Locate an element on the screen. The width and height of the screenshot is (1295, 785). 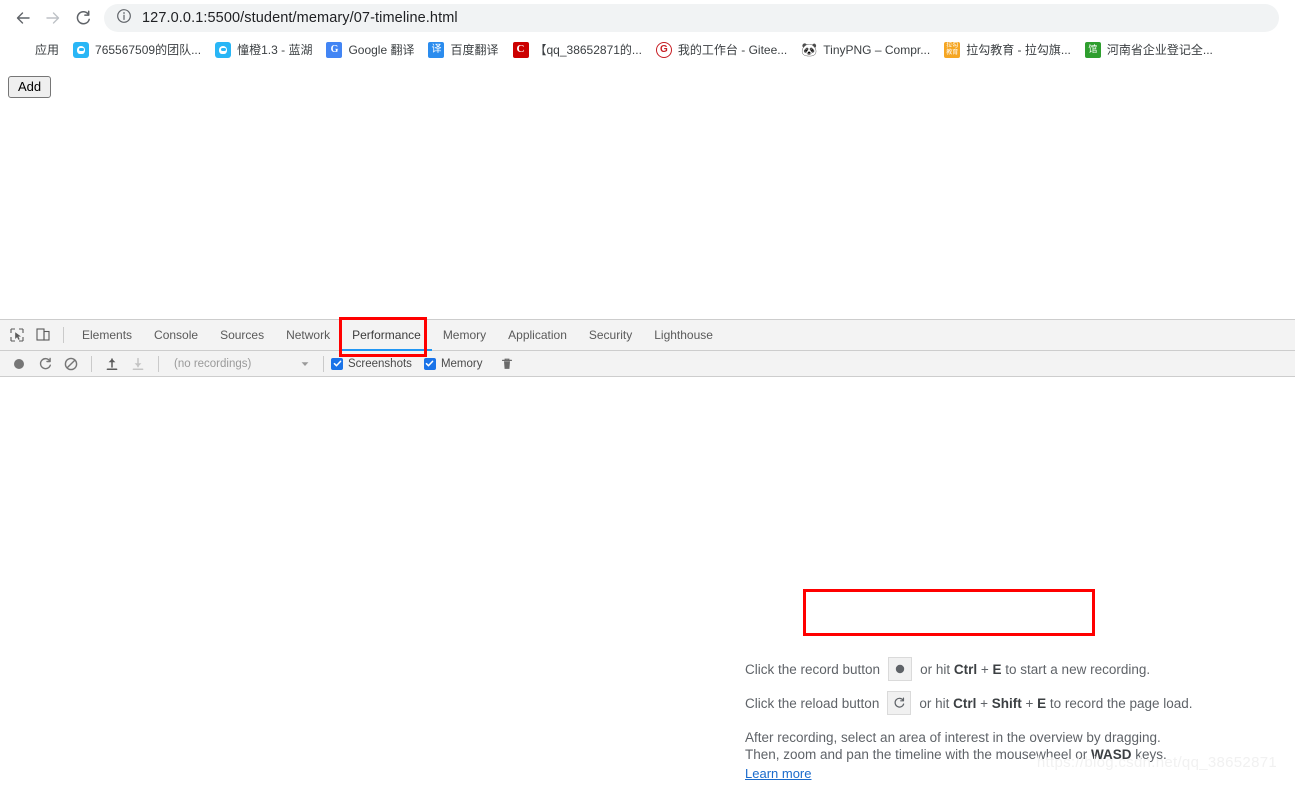
trash-icon is located at coordinates (507, 363).